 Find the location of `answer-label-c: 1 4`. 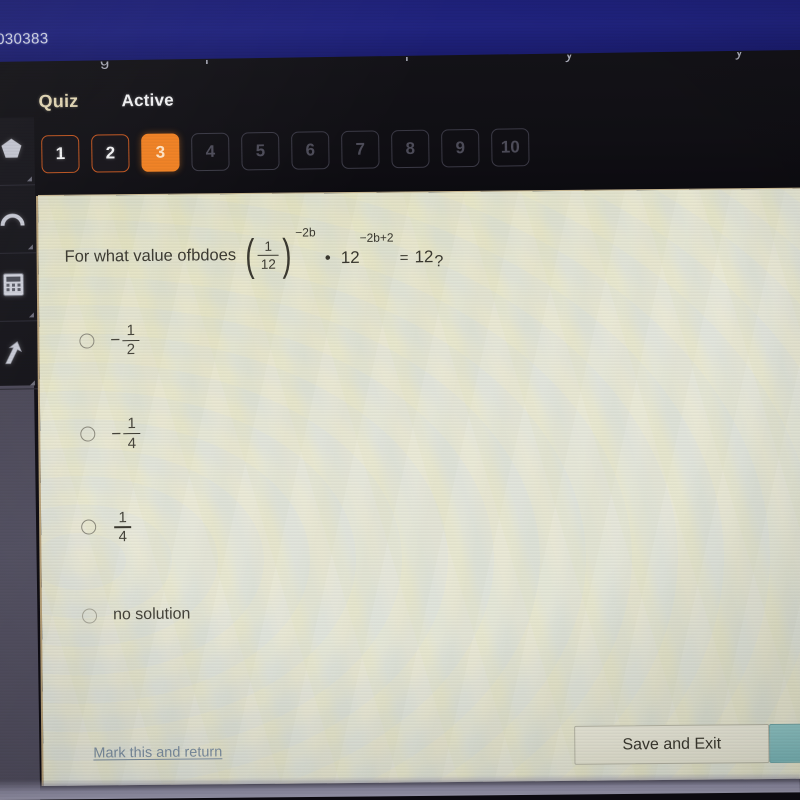

answer-label-c: 1 4 is located at coordinates (122, 527).